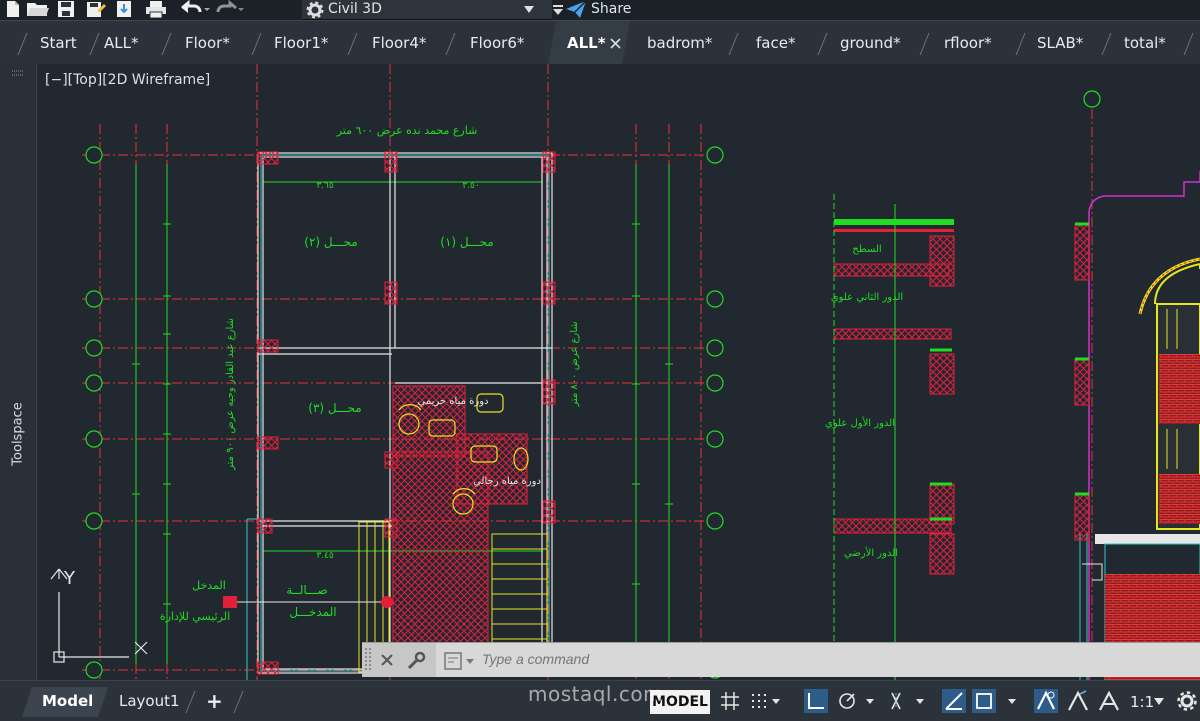  Describe the element at coordinates (453, 401) in the screenshot. I see `wc-women-label: دورة مياه حريمي` at that location.